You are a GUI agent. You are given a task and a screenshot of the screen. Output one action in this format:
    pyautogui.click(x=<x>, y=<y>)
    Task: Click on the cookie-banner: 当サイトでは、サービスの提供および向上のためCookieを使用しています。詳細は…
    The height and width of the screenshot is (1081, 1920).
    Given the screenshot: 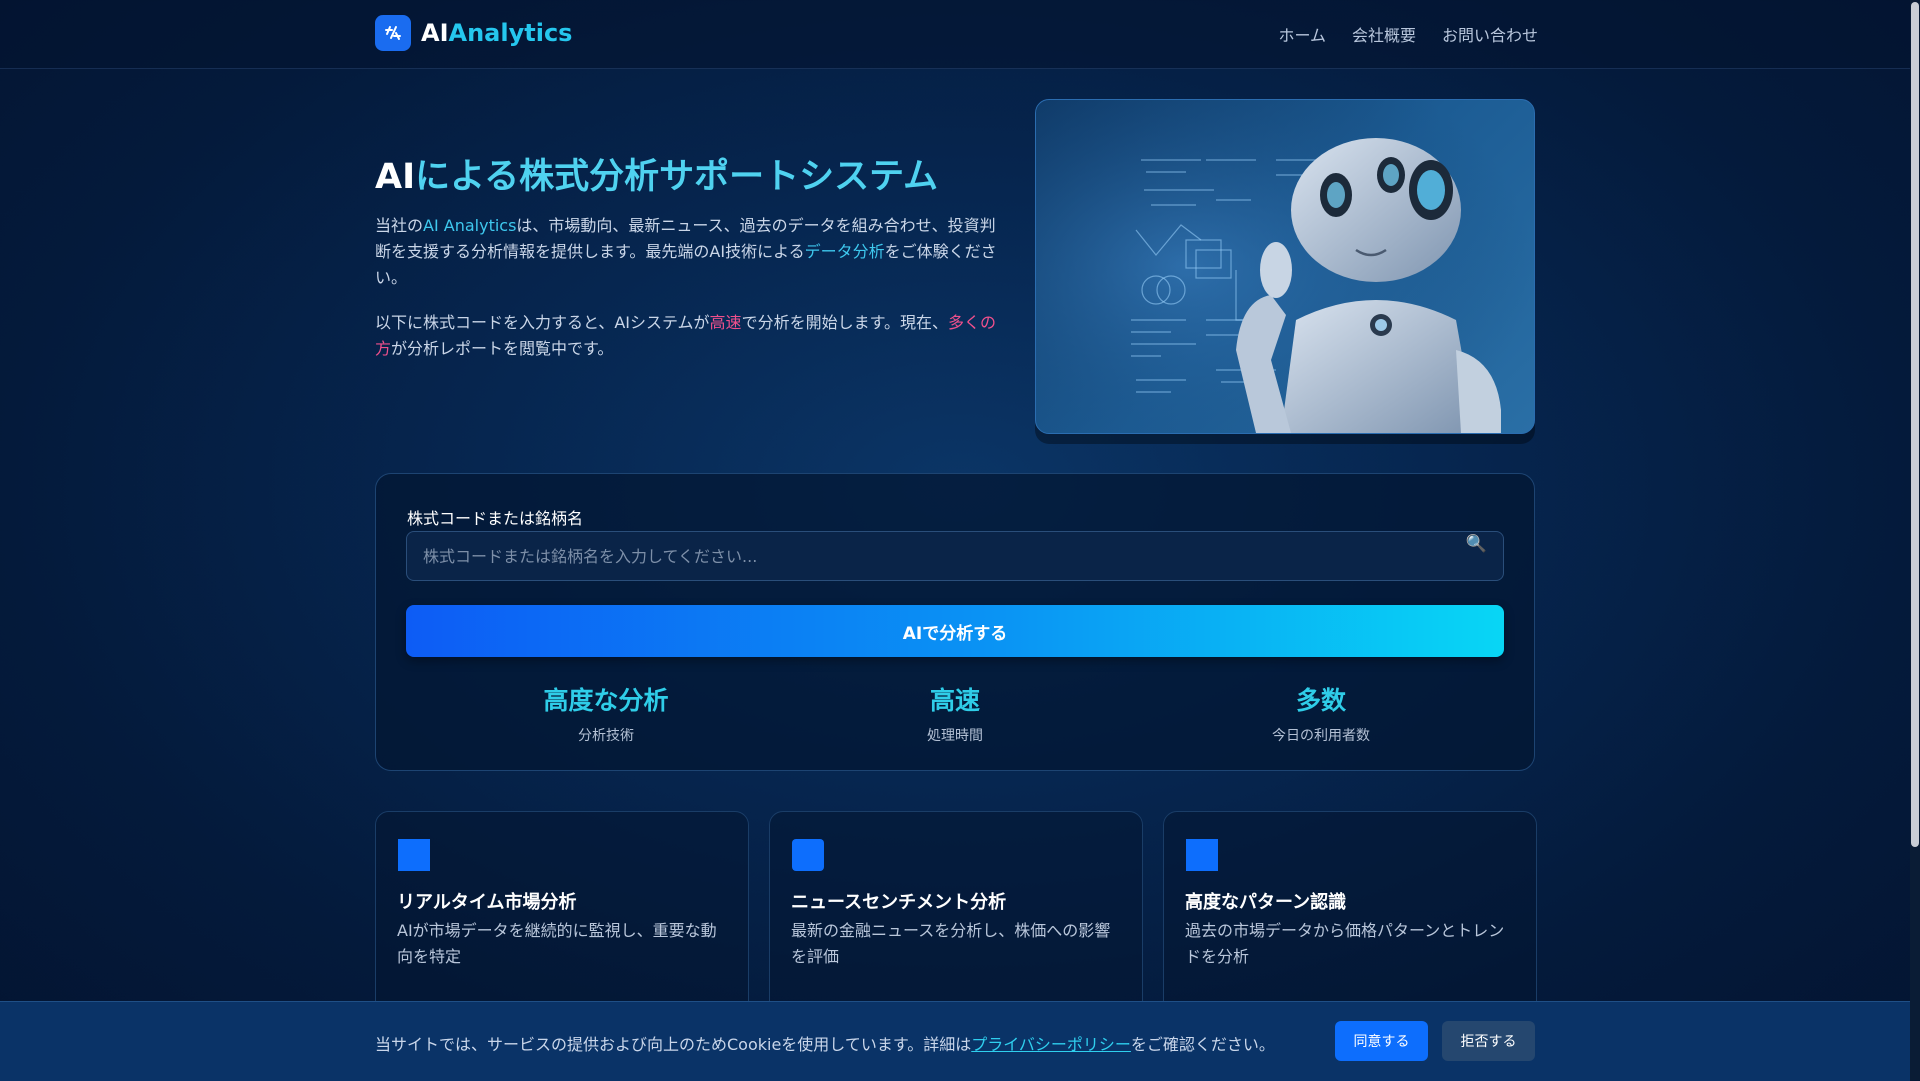 What is the action you would take?
    pyautogui.click(x=955, y=1041)
    